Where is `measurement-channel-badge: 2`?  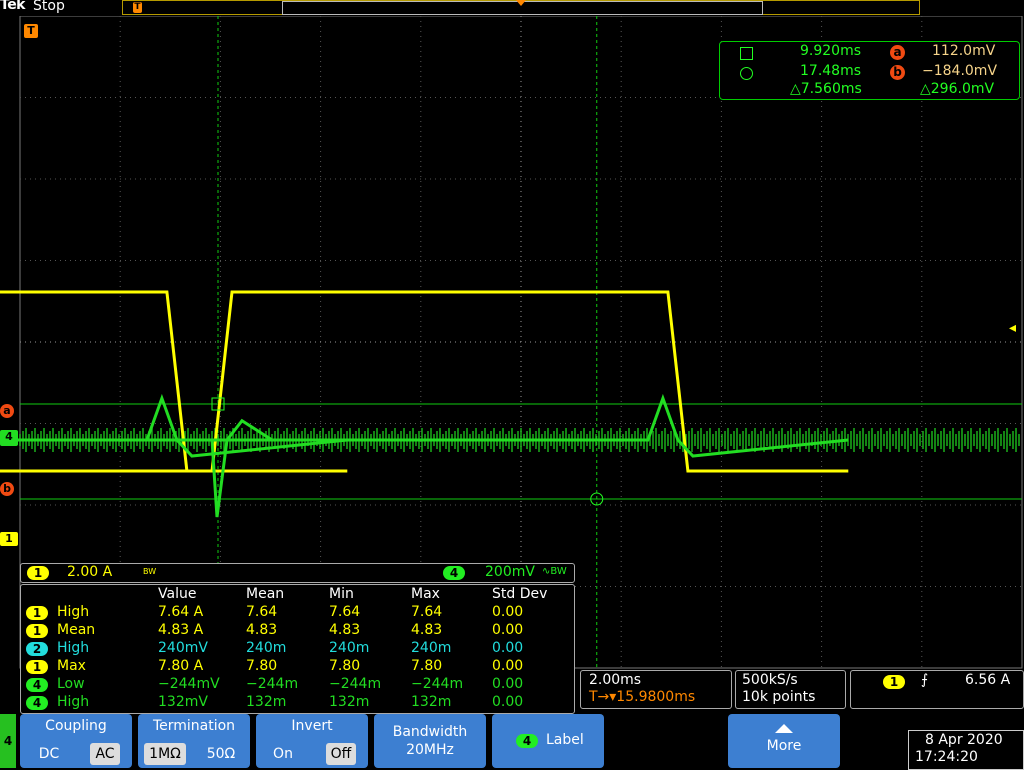
measurement-channel-badge: 2 is located at coordinates (37, 649).